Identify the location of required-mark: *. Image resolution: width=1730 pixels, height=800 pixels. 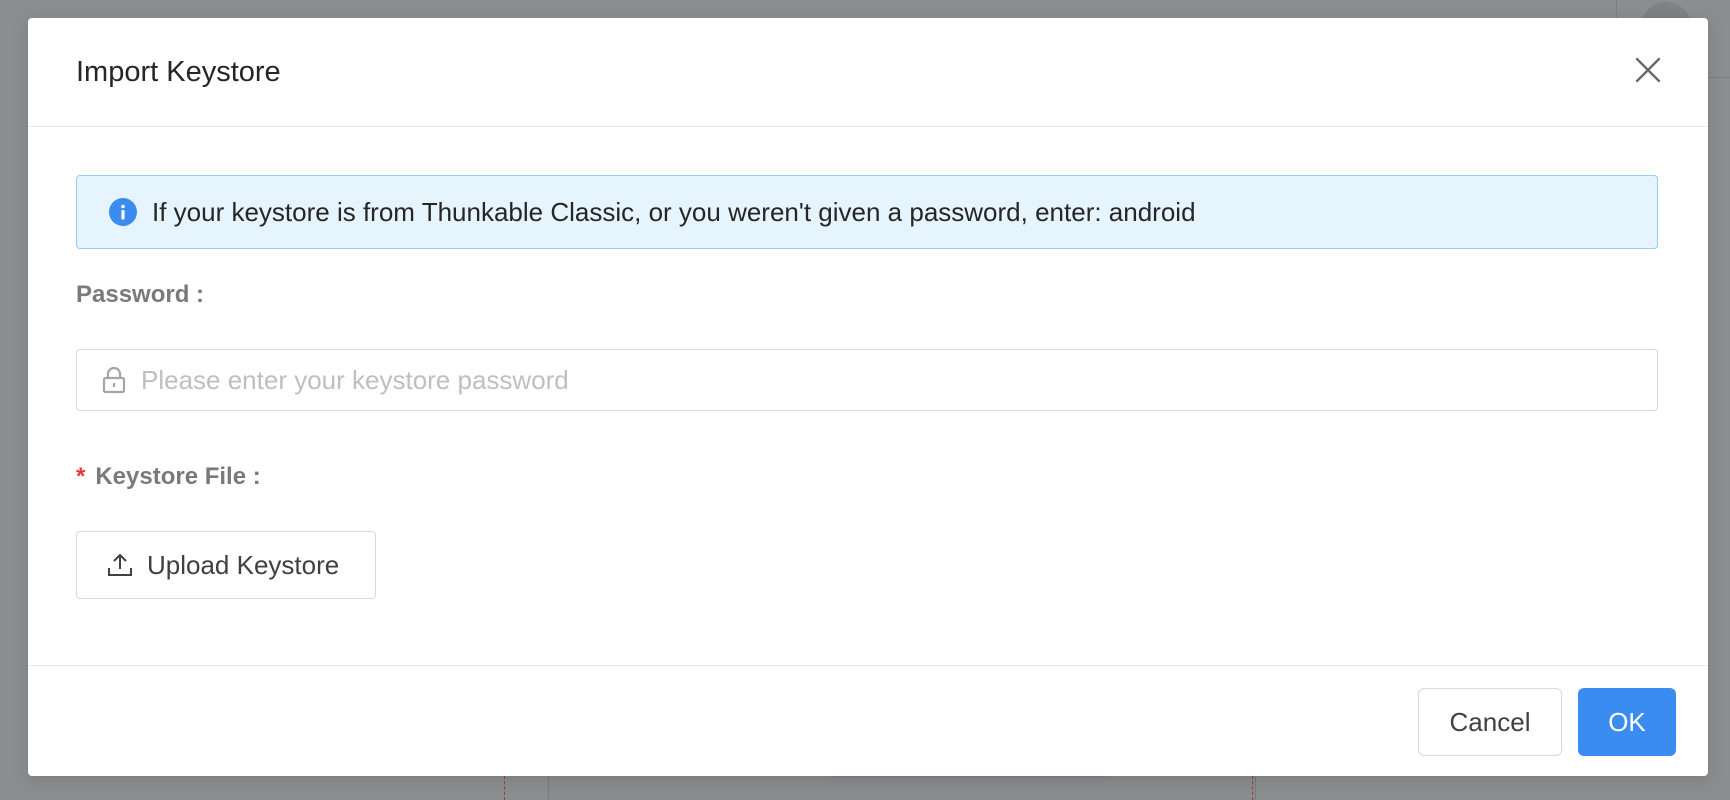
(81, 476).